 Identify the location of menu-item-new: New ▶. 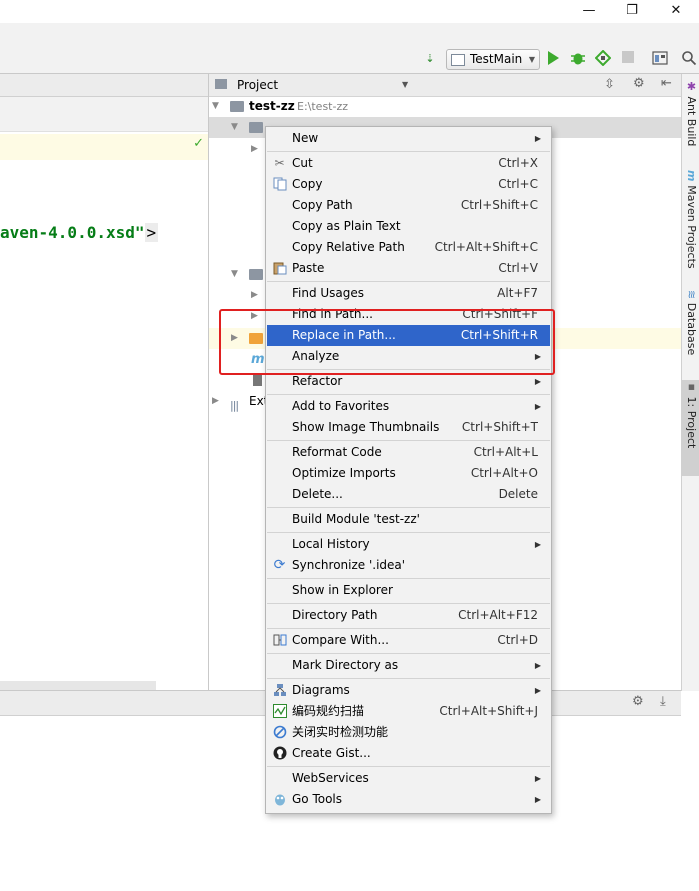
(408, 138).